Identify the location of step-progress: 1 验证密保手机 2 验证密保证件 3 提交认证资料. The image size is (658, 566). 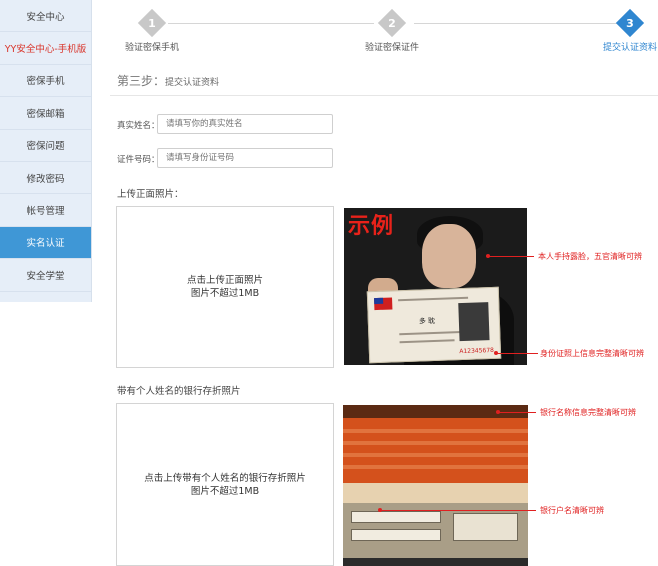
(384, 34).